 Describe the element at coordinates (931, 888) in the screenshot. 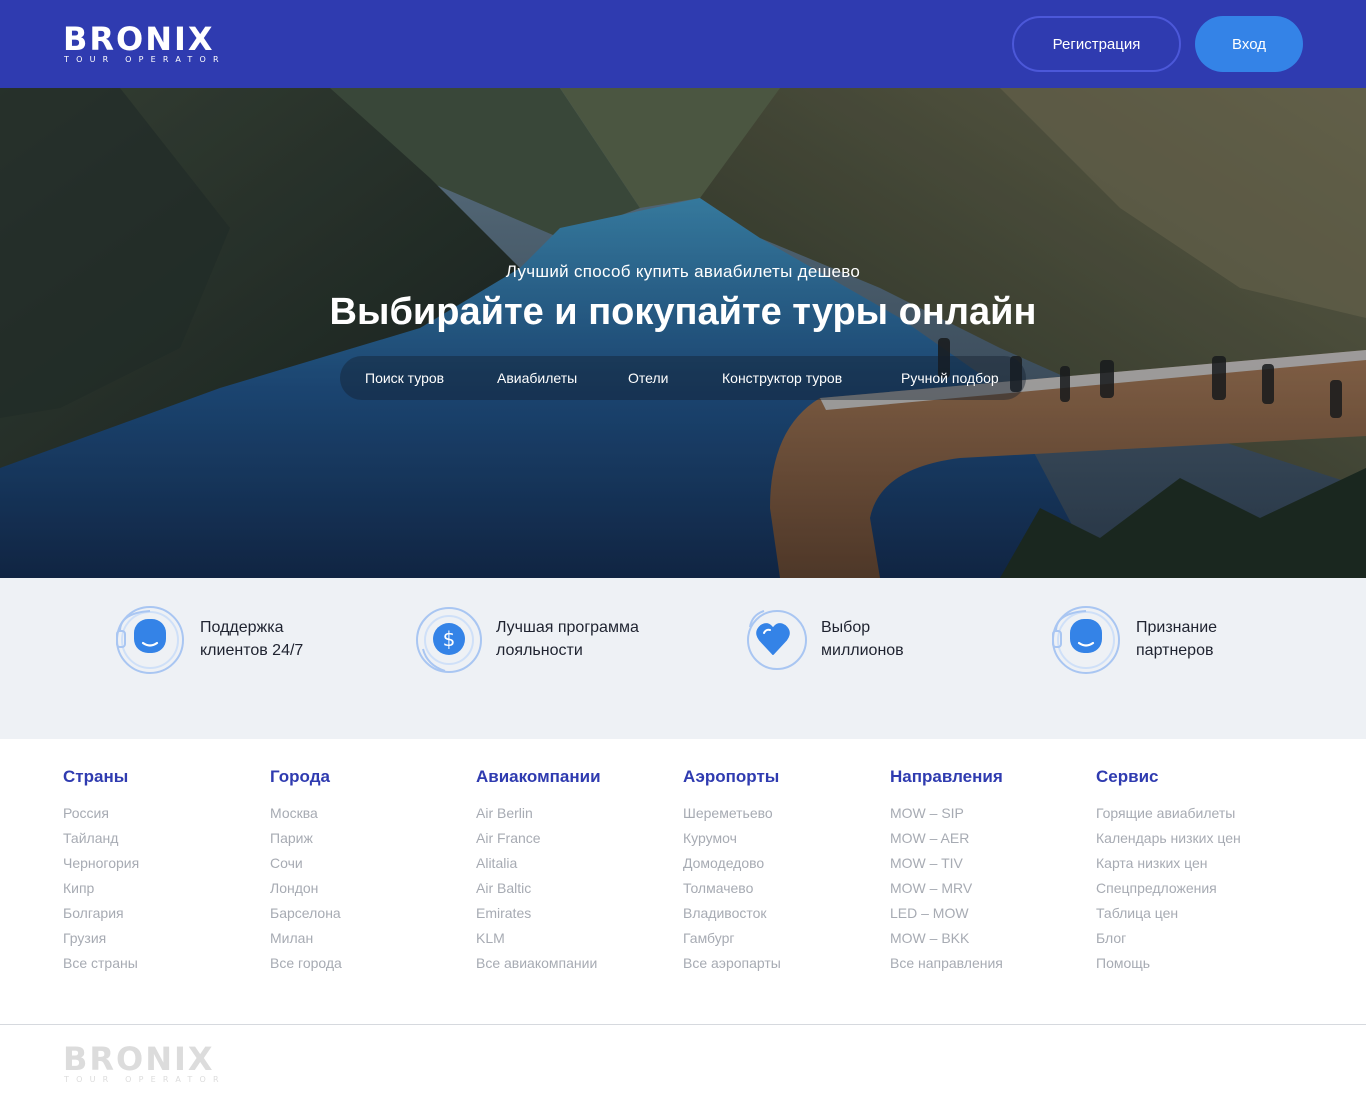

I see `footer-link: MOW – MRV` at that location.